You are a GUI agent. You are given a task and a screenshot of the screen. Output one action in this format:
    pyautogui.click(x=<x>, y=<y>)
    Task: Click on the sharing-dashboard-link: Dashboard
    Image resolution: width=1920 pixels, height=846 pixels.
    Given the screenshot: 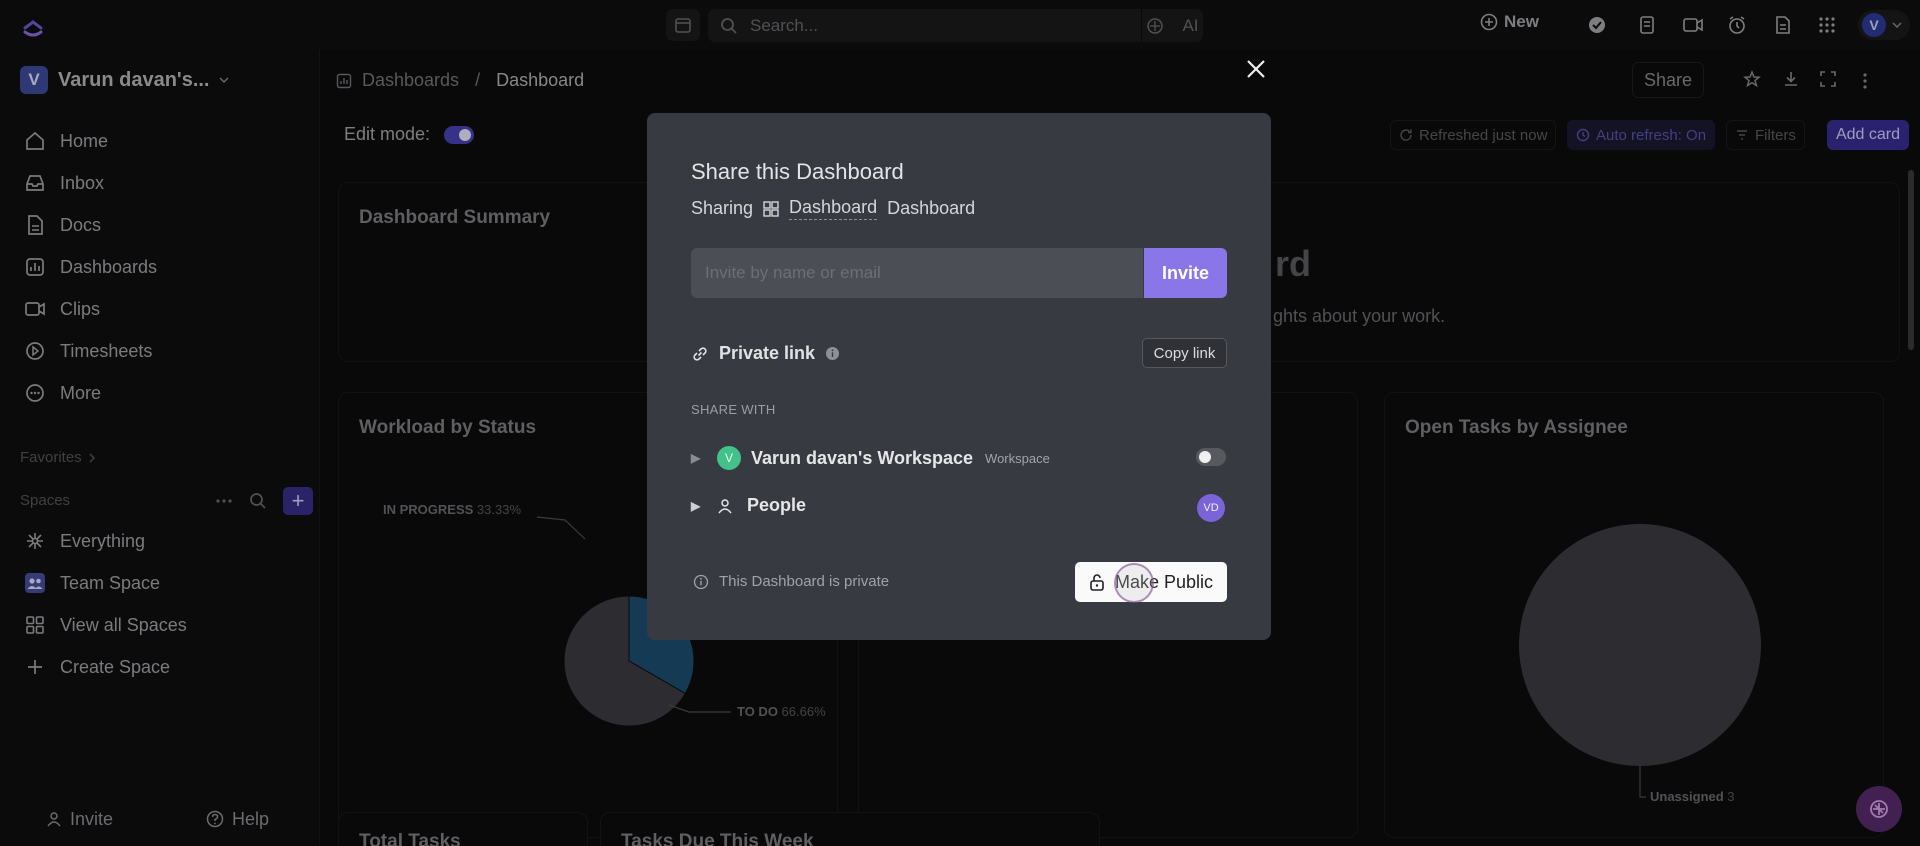 What is the action you would take?
    pyautogui.click(x=833, y=208)
    